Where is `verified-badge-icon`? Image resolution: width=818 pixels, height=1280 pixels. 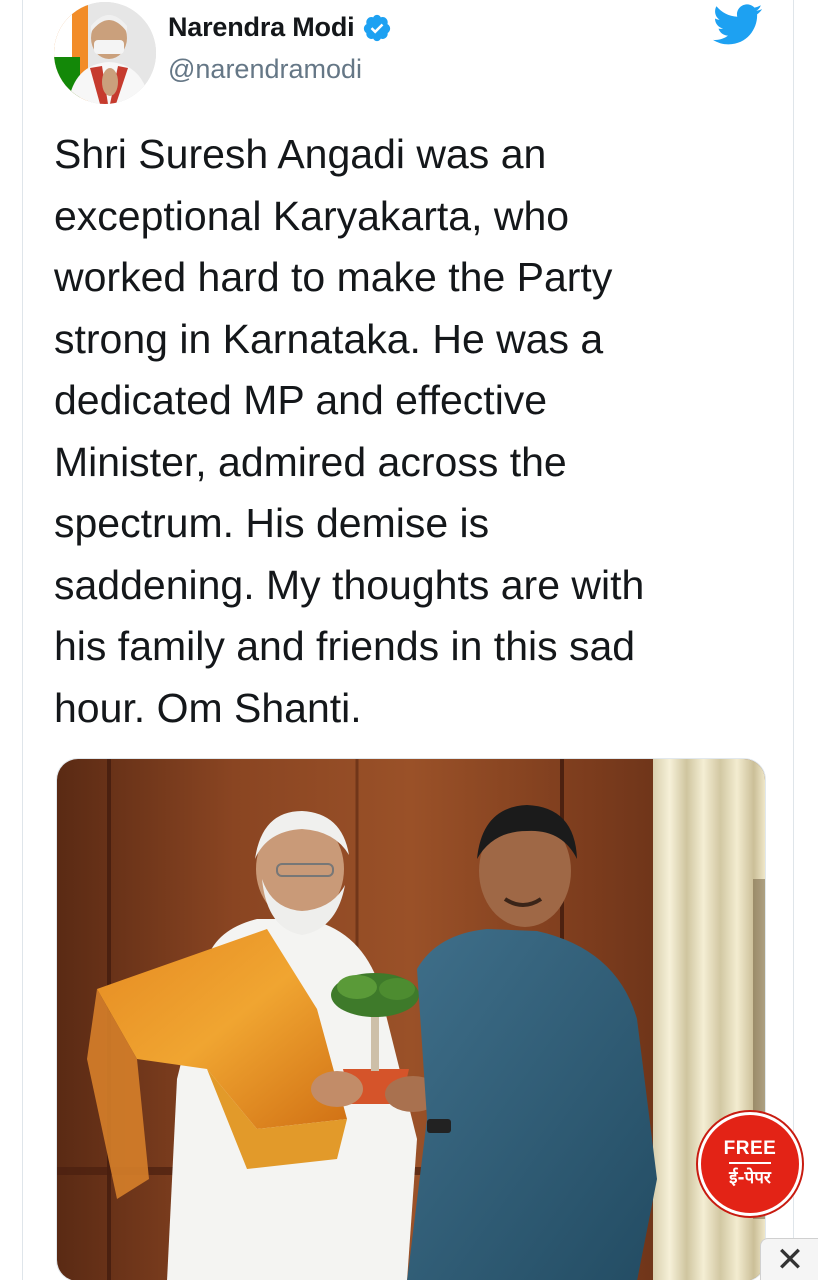
verified-badge-icon is located at coordinates (377, 28).